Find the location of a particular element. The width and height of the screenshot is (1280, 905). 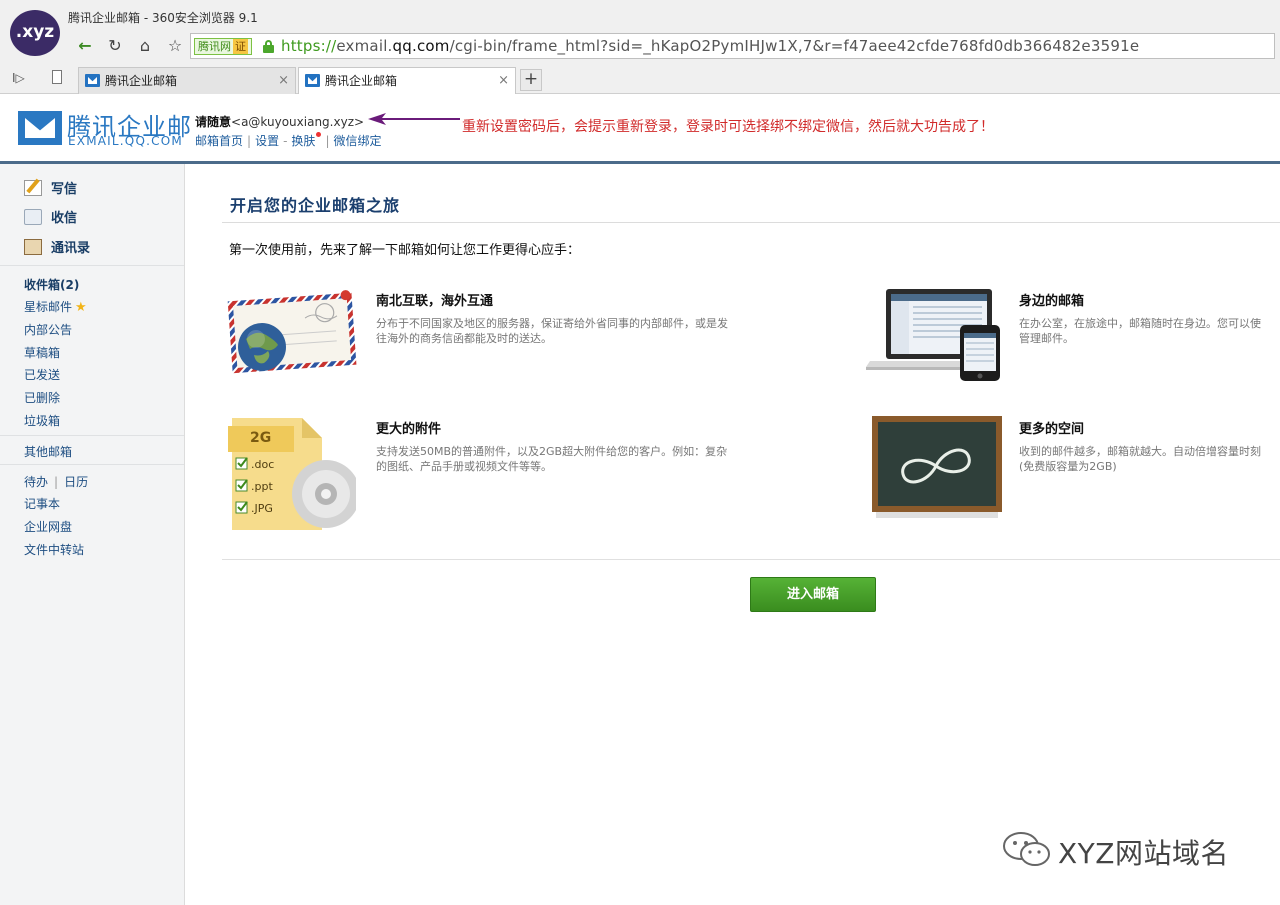

enter-mailbox-button: 进入邮箱 is located at coordinates (813, 594).